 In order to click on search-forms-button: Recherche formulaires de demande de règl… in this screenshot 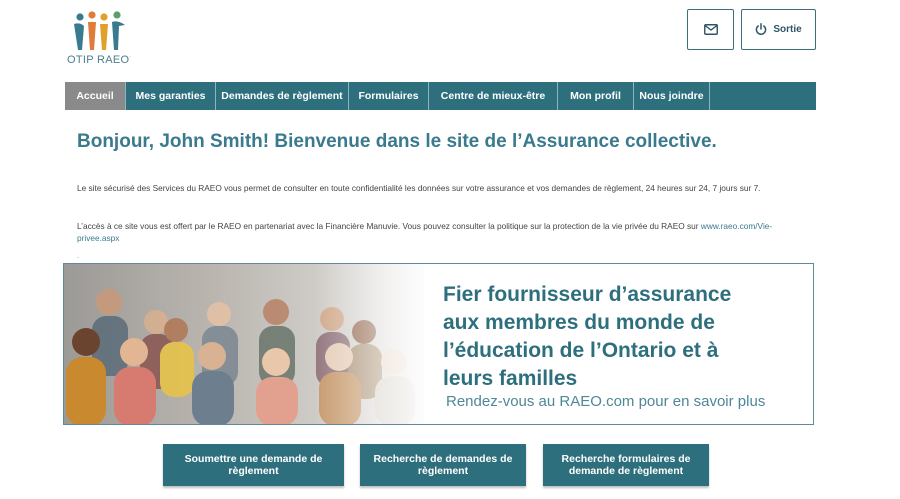, I will do `click(626, 465)`.